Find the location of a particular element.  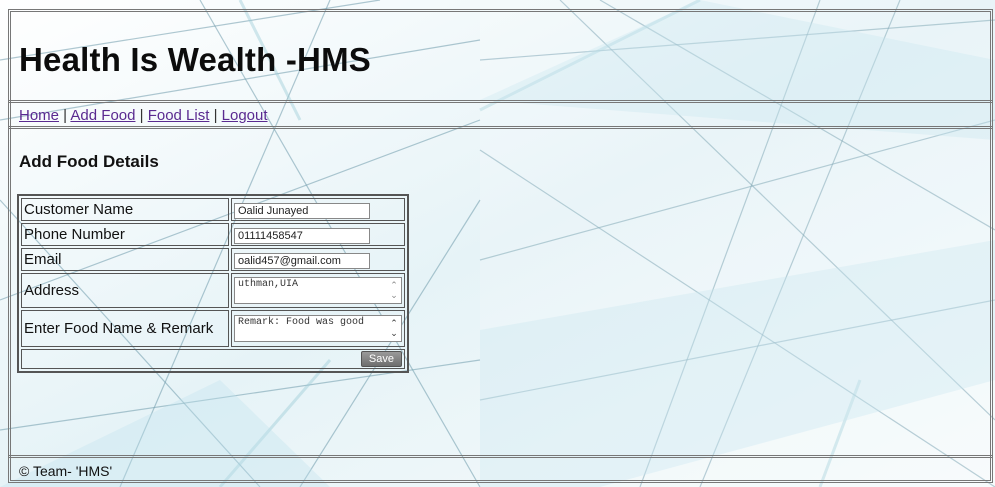

address-textarea: uthman,UIA is located at coordinates (318, 290).